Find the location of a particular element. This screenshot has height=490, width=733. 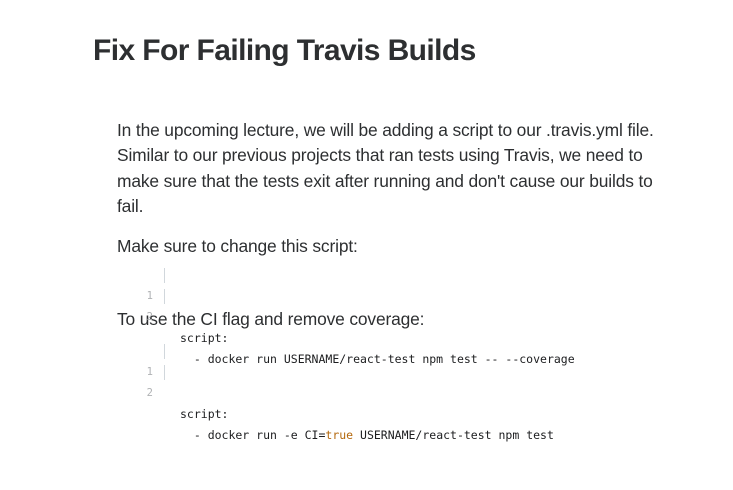

code-prefix: - docker run -e CI= is located at coordinates (253, 434).